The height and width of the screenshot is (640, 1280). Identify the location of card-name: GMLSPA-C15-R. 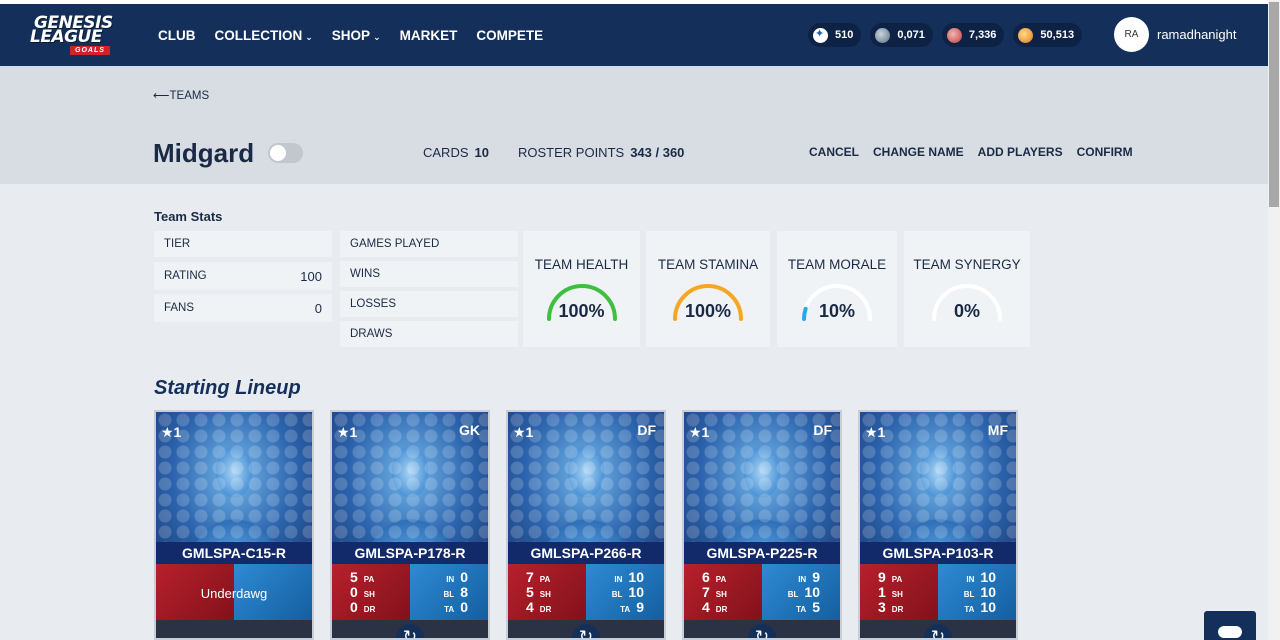
(234, 553).